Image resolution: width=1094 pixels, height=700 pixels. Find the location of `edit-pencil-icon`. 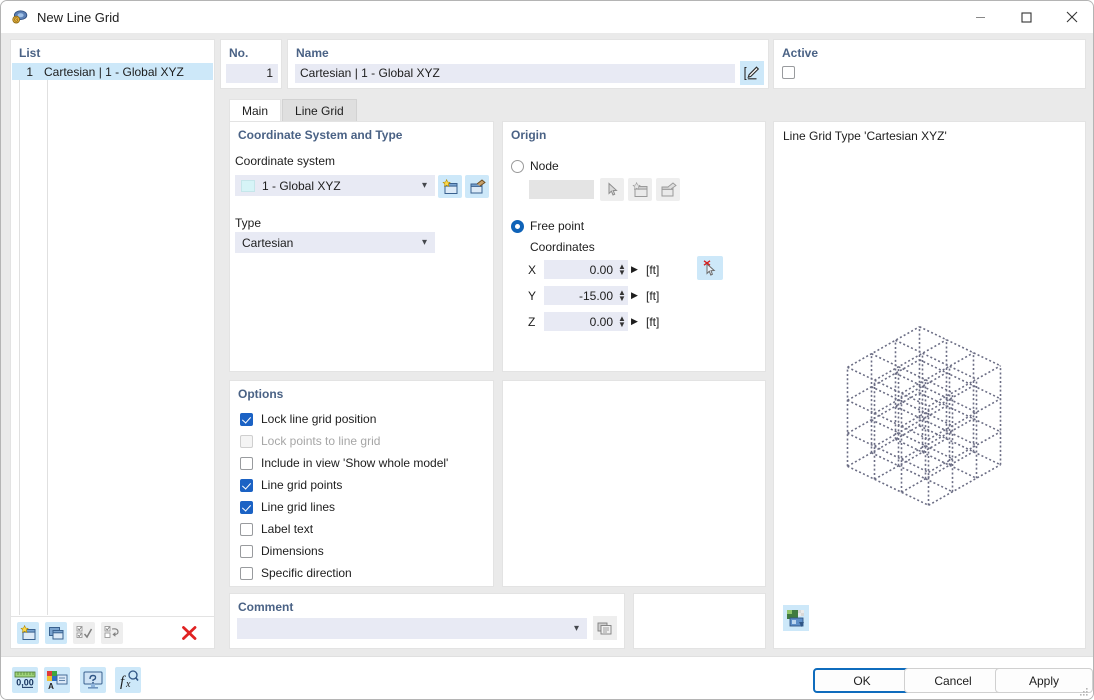

edit-pencil-icon is located at coordinates (752, 73).